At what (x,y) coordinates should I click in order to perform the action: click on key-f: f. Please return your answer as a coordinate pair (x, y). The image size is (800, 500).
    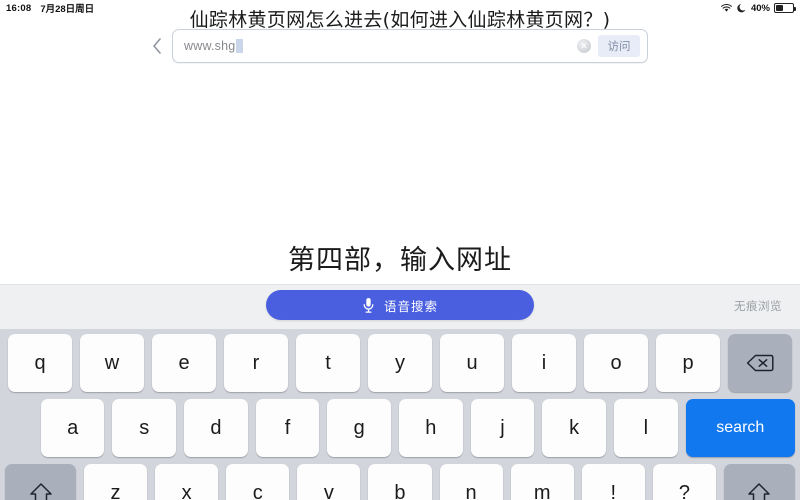
    Looking at the image, I should click on (287, 428).